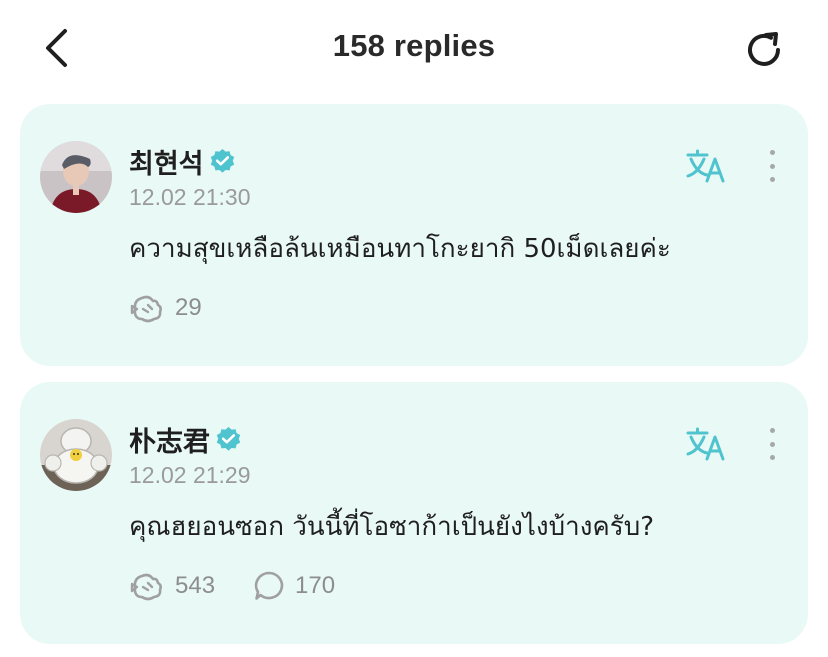 The width and height of the screenshot is (828, 657). What do you see at coordinates (190, 197) in the screenshot?
I see `reply-timestamp: 12.02 21:30` at bounding box center [190, 197].